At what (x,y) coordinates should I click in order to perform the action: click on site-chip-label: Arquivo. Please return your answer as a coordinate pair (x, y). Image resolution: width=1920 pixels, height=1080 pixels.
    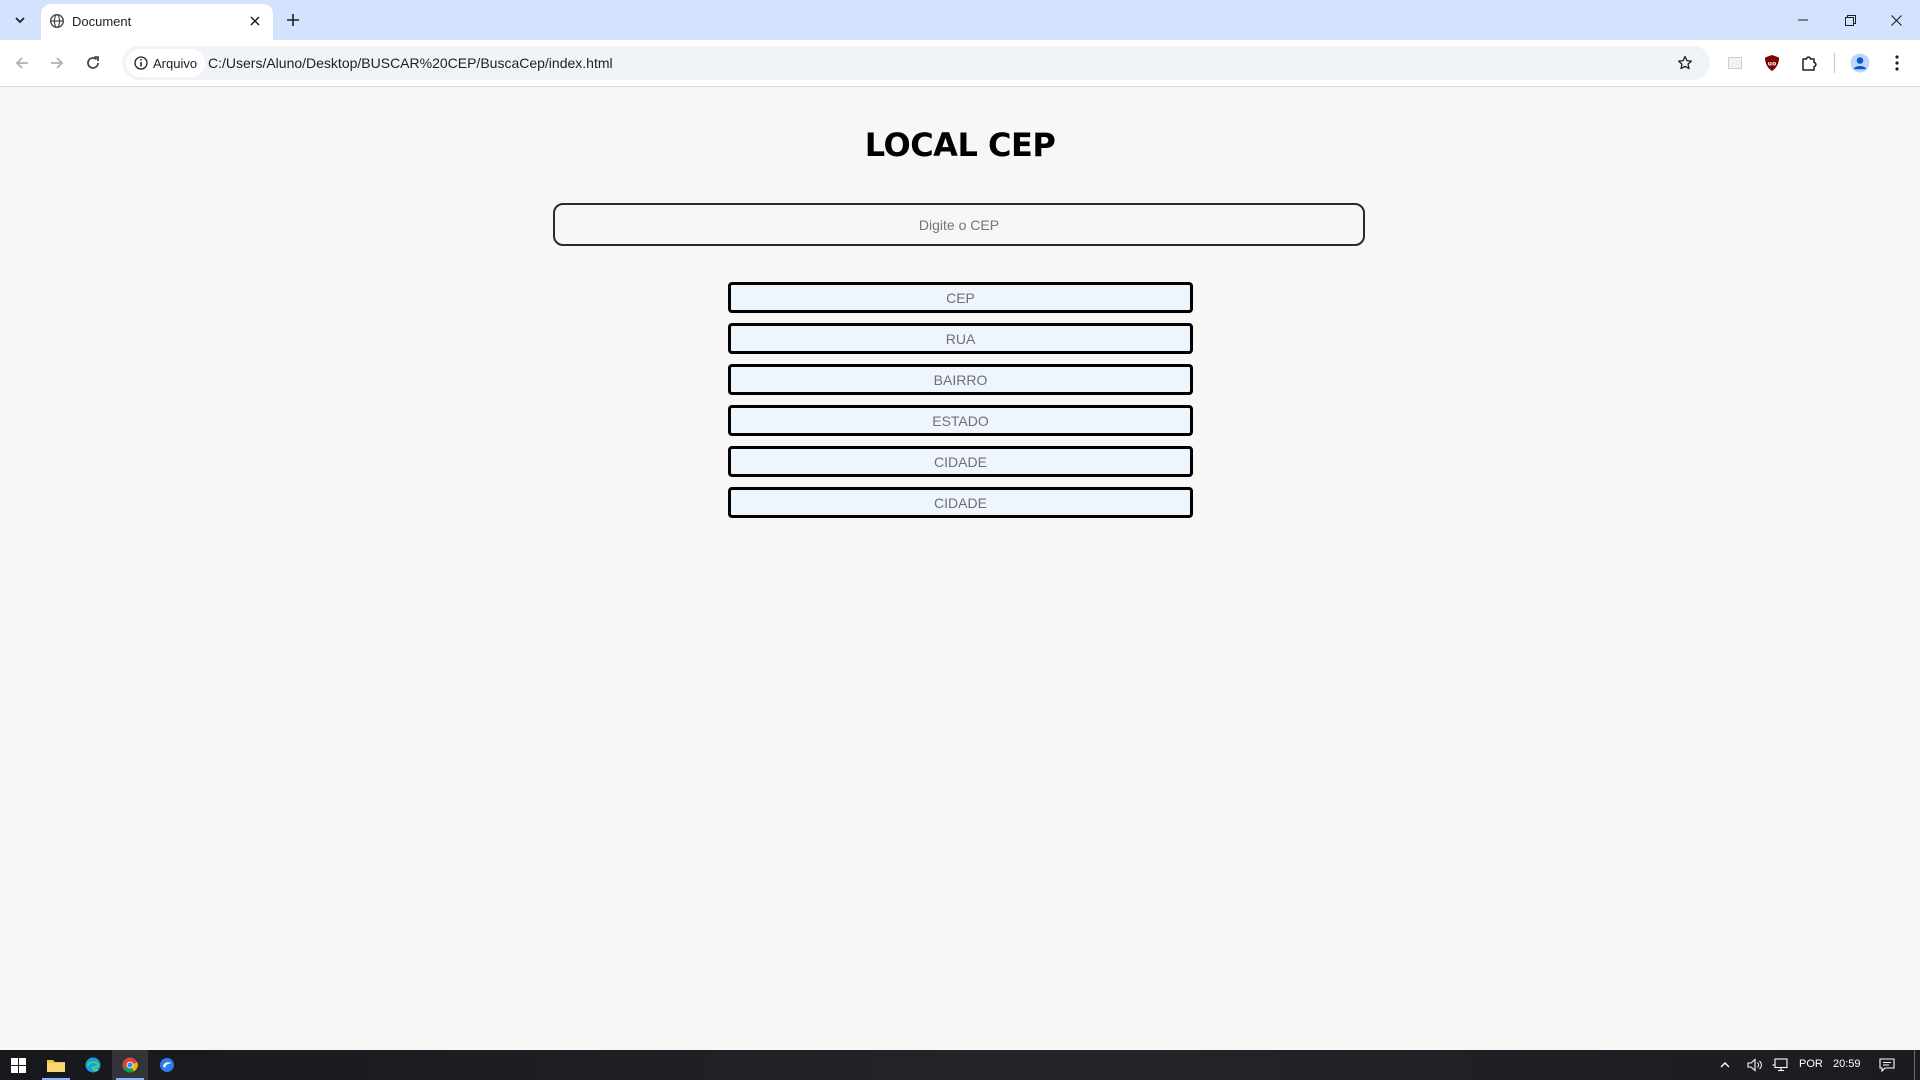
    Looking at the image, I should click on (175, 63).